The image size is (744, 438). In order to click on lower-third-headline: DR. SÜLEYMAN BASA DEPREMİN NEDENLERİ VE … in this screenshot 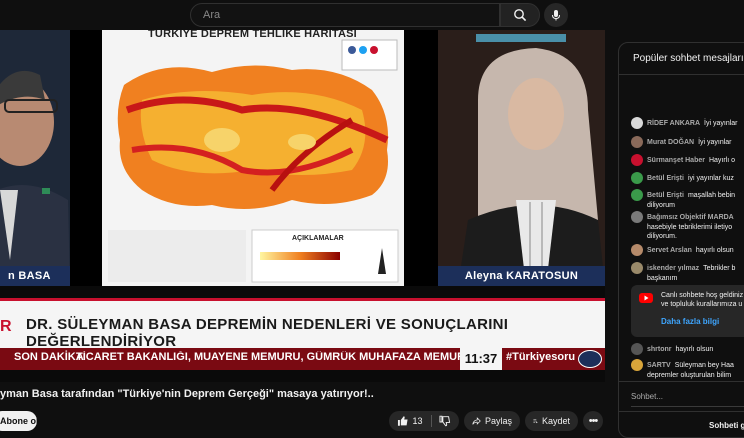, I will do `click(302, 324)`.